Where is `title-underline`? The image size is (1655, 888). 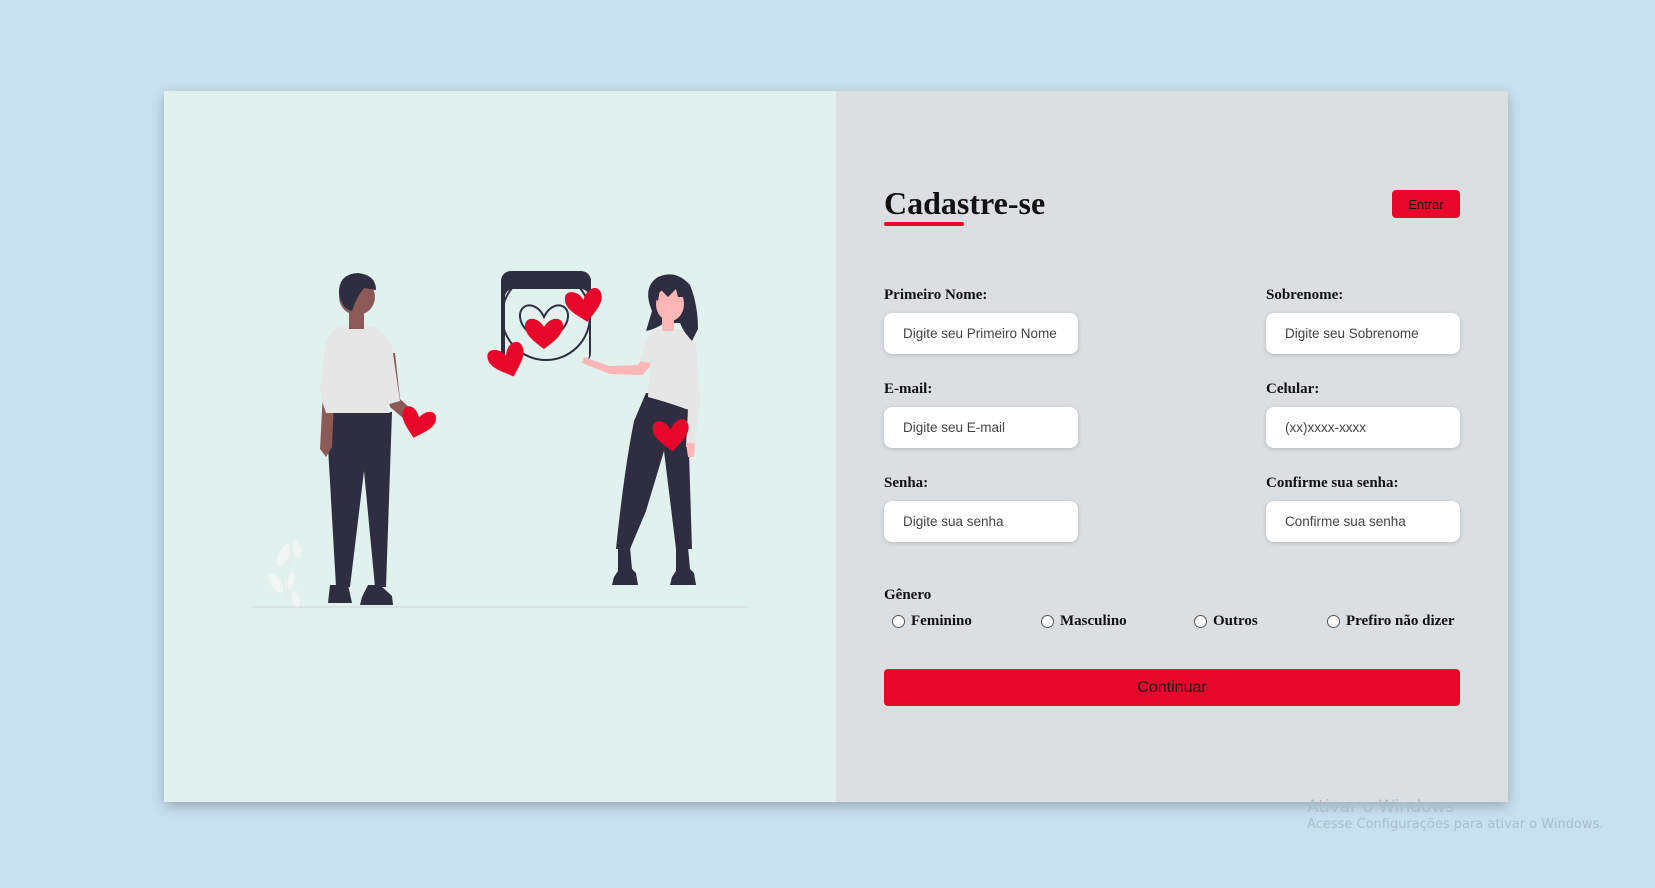 title-underline is located at coordinates (924, 224).